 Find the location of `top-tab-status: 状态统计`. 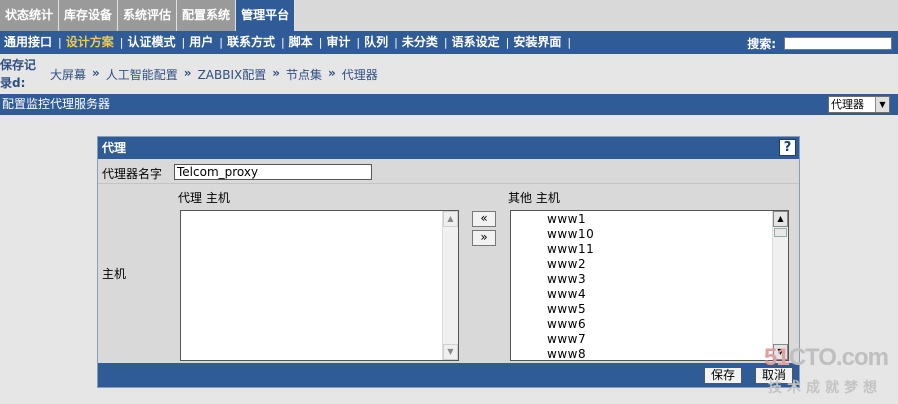

top-tab-status: 状态统计 is located at coordinates (30, 15).